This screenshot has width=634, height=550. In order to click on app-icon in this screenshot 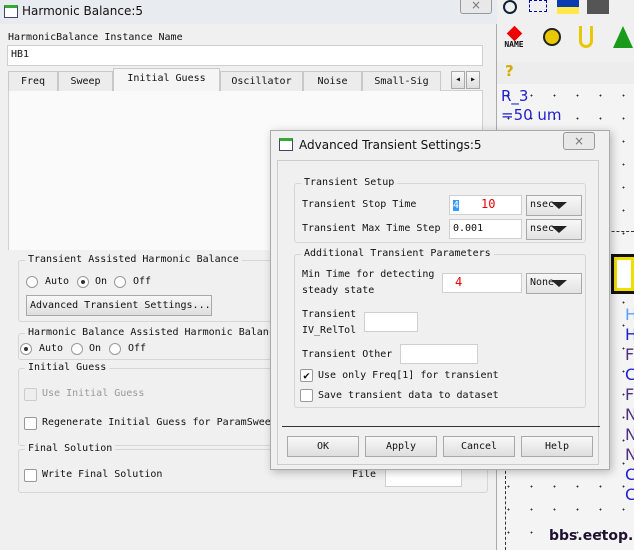, I will do `click(11, 11)`.